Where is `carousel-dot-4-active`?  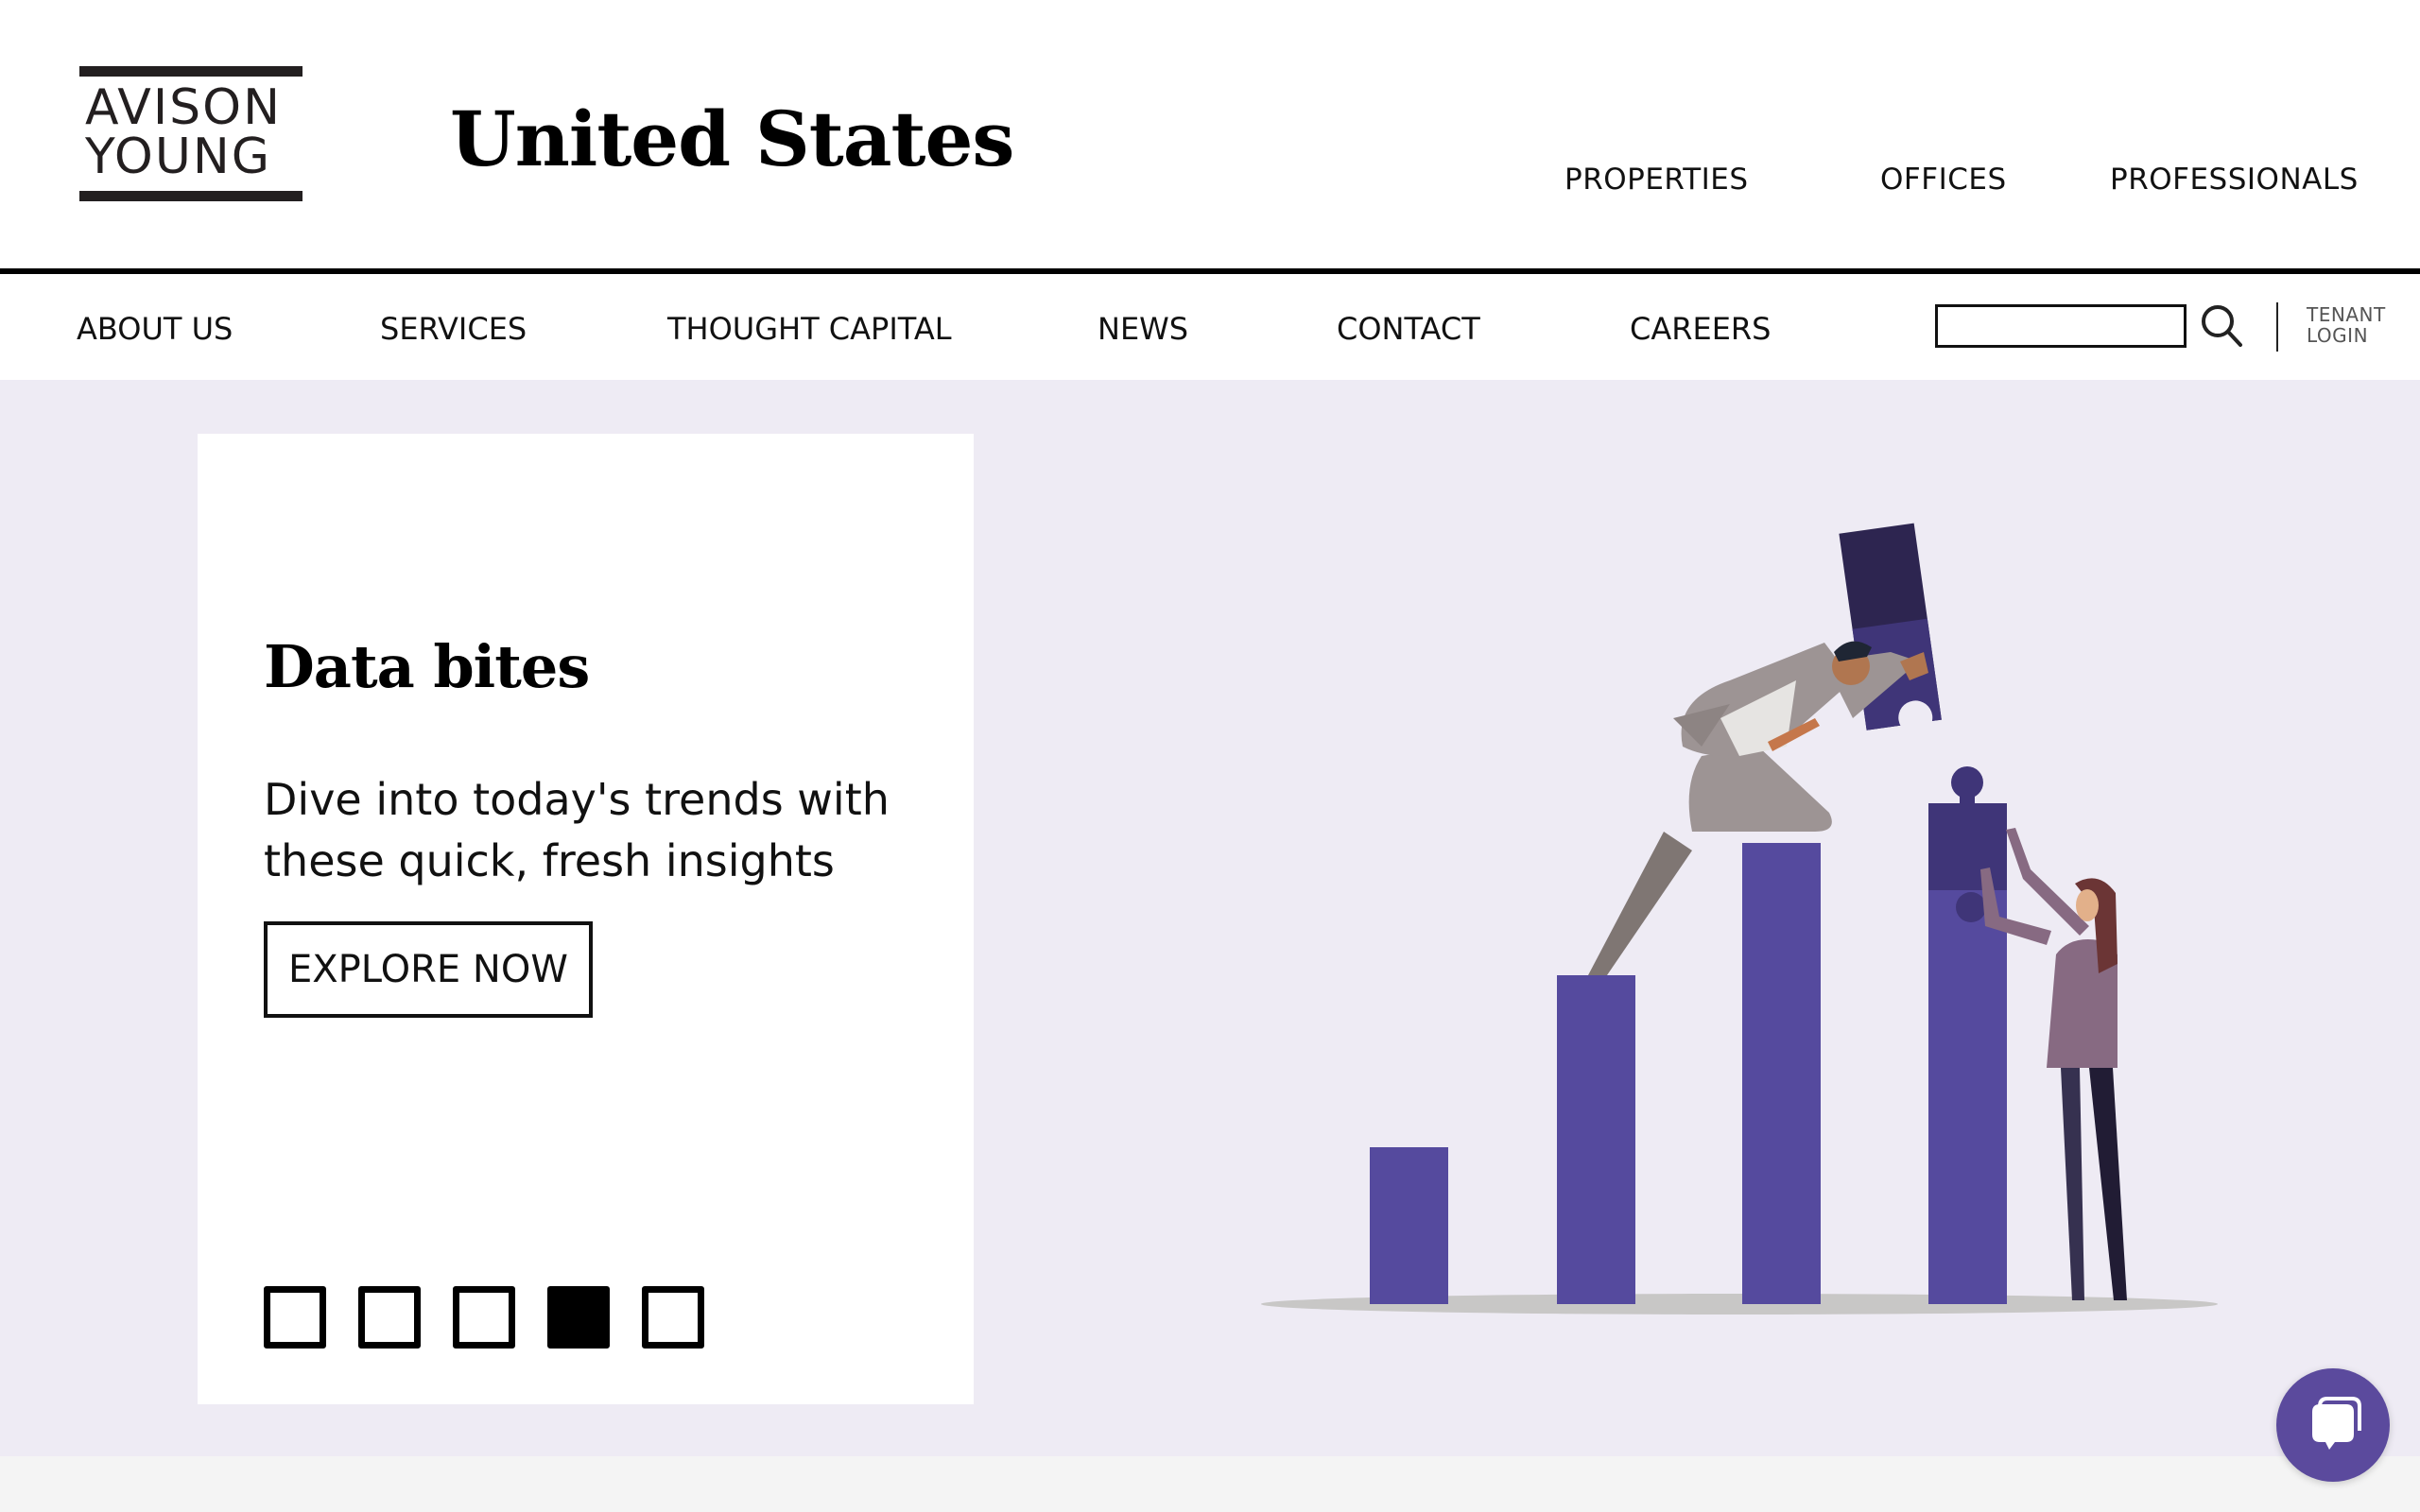 carousel-dot-4-active is located at coordinates (578, 1317).